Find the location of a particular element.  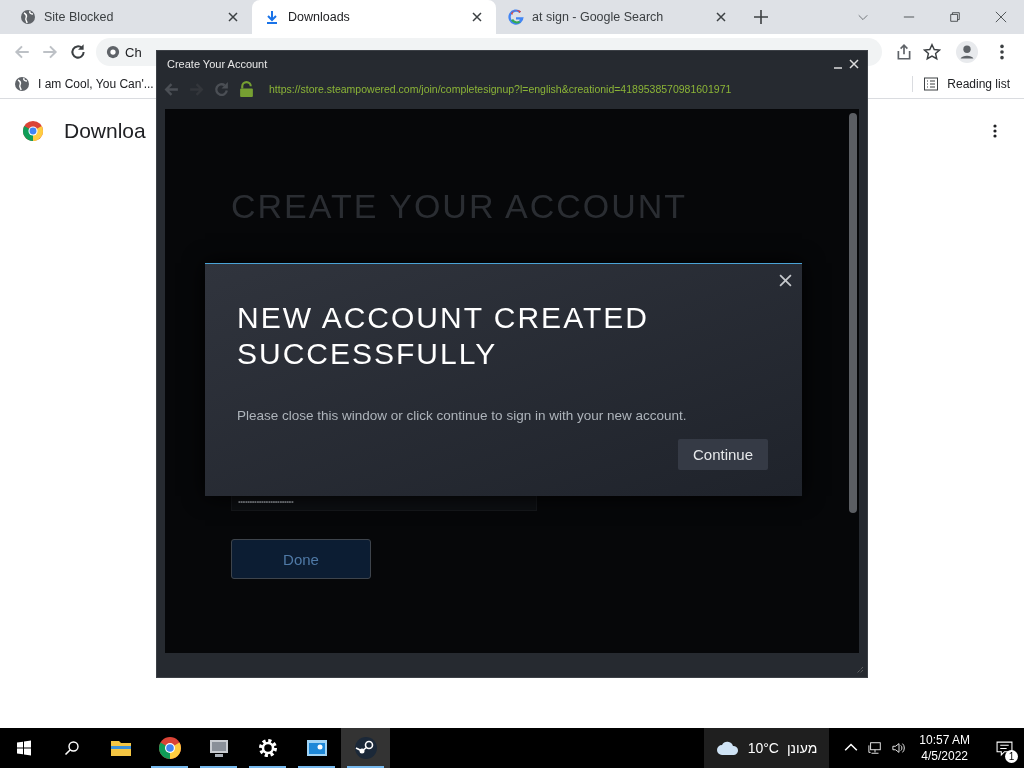

dialog-message: Please close this window or click continue to sign in with your new account. is located at coordinates (462, 415).